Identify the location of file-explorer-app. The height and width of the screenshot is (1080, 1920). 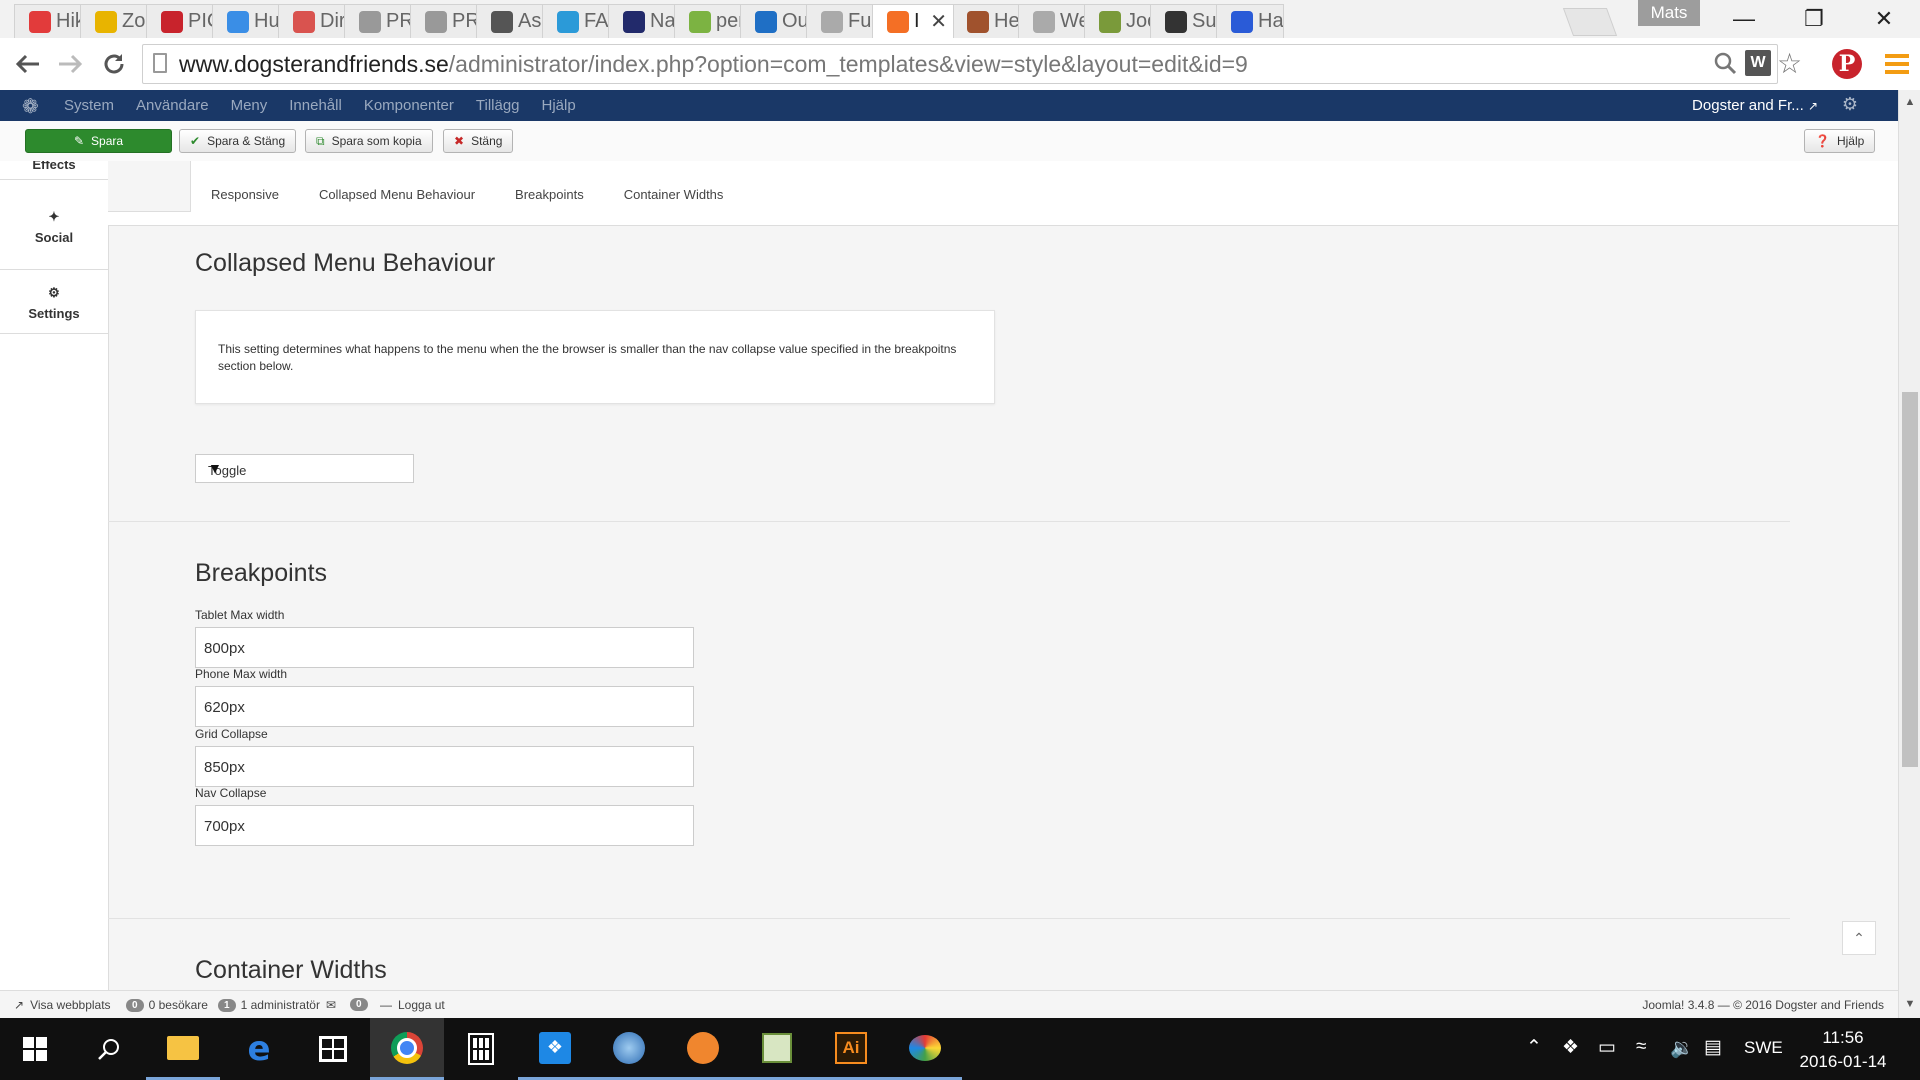
(183, 1049).